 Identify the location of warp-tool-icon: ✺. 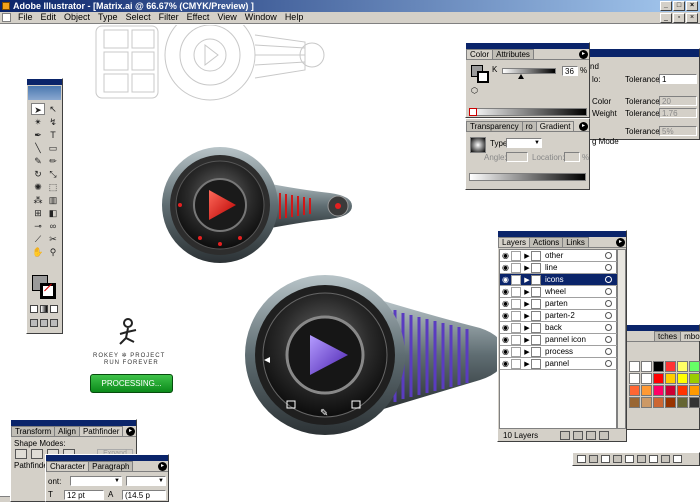
(38, 187).